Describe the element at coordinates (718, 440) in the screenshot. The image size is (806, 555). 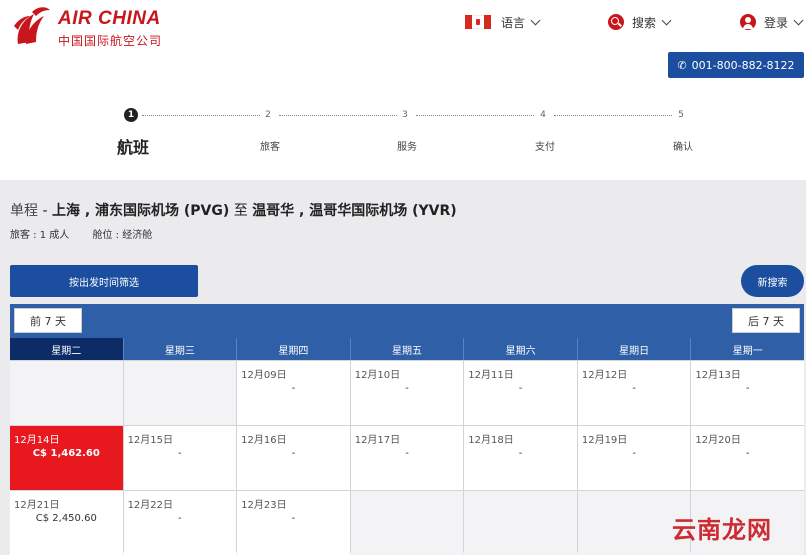
I see `cell-date: 12月20日` at that location.